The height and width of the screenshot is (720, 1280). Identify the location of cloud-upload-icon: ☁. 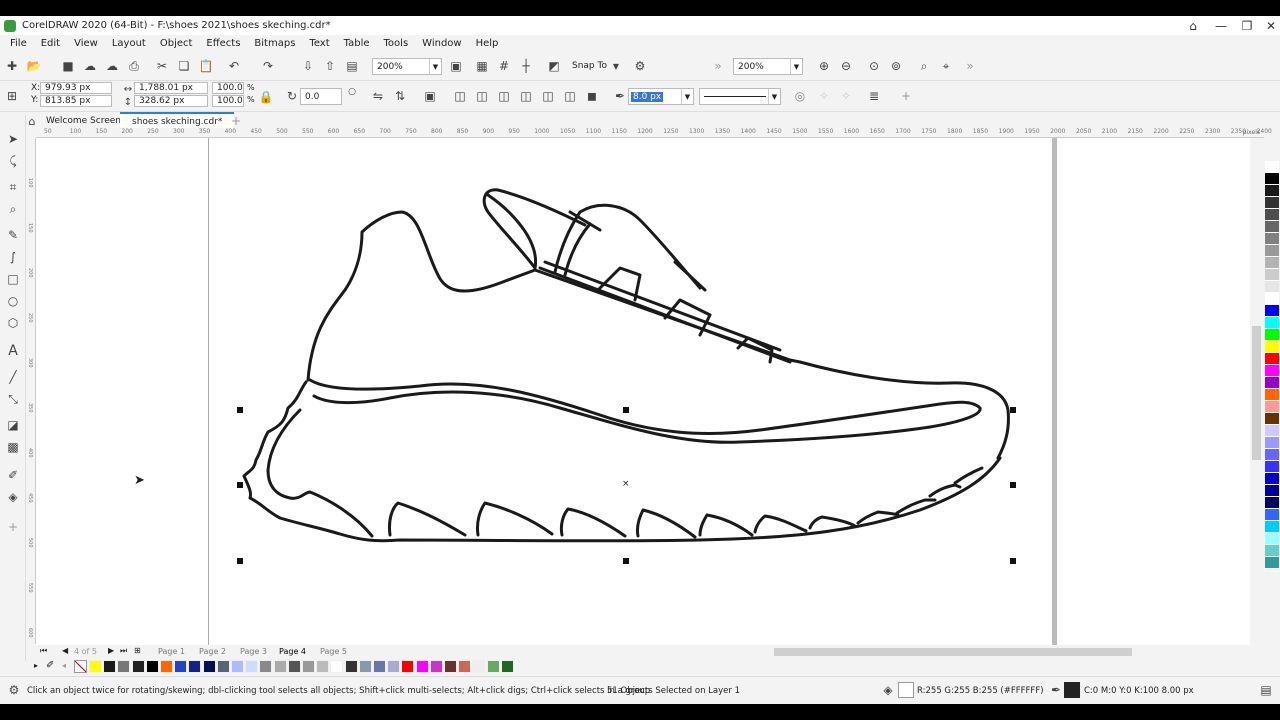
(112, 66).